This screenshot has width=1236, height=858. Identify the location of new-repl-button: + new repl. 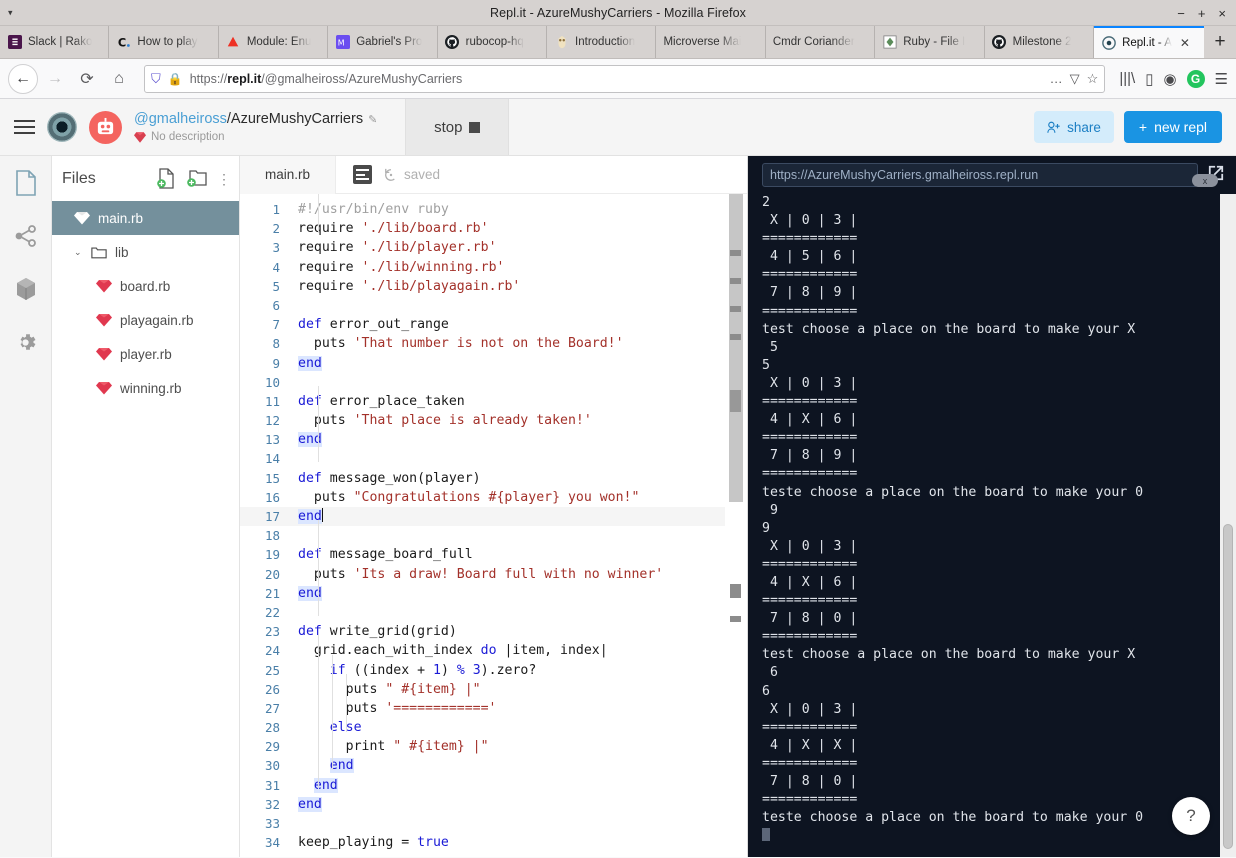
(1172, 127).